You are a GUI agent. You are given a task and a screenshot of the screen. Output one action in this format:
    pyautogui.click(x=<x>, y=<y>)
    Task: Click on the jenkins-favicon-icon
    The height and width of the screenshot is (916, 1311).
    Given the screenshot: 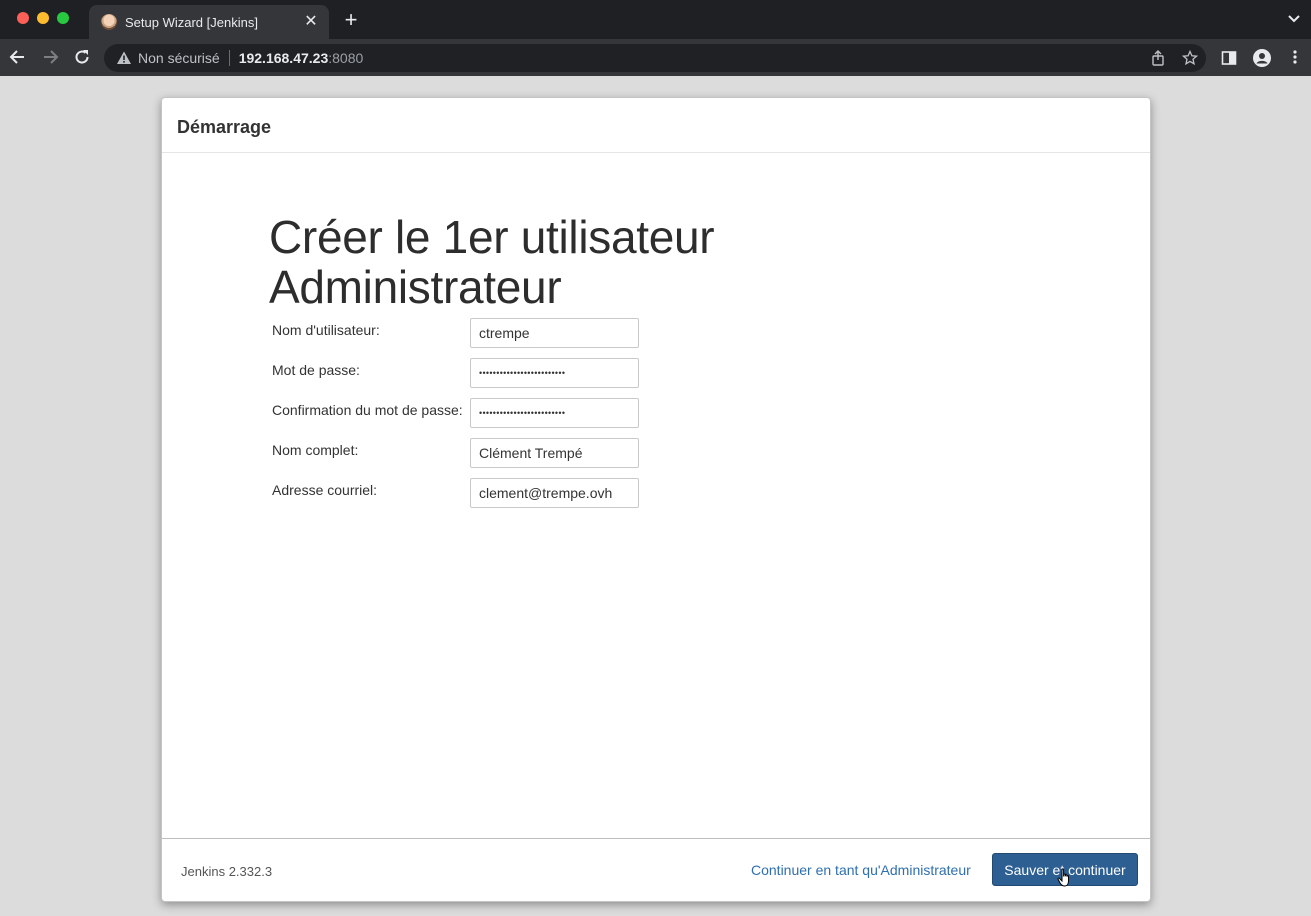 What is the action you would take?
    pyautogui.click(x=109, y=22)
    